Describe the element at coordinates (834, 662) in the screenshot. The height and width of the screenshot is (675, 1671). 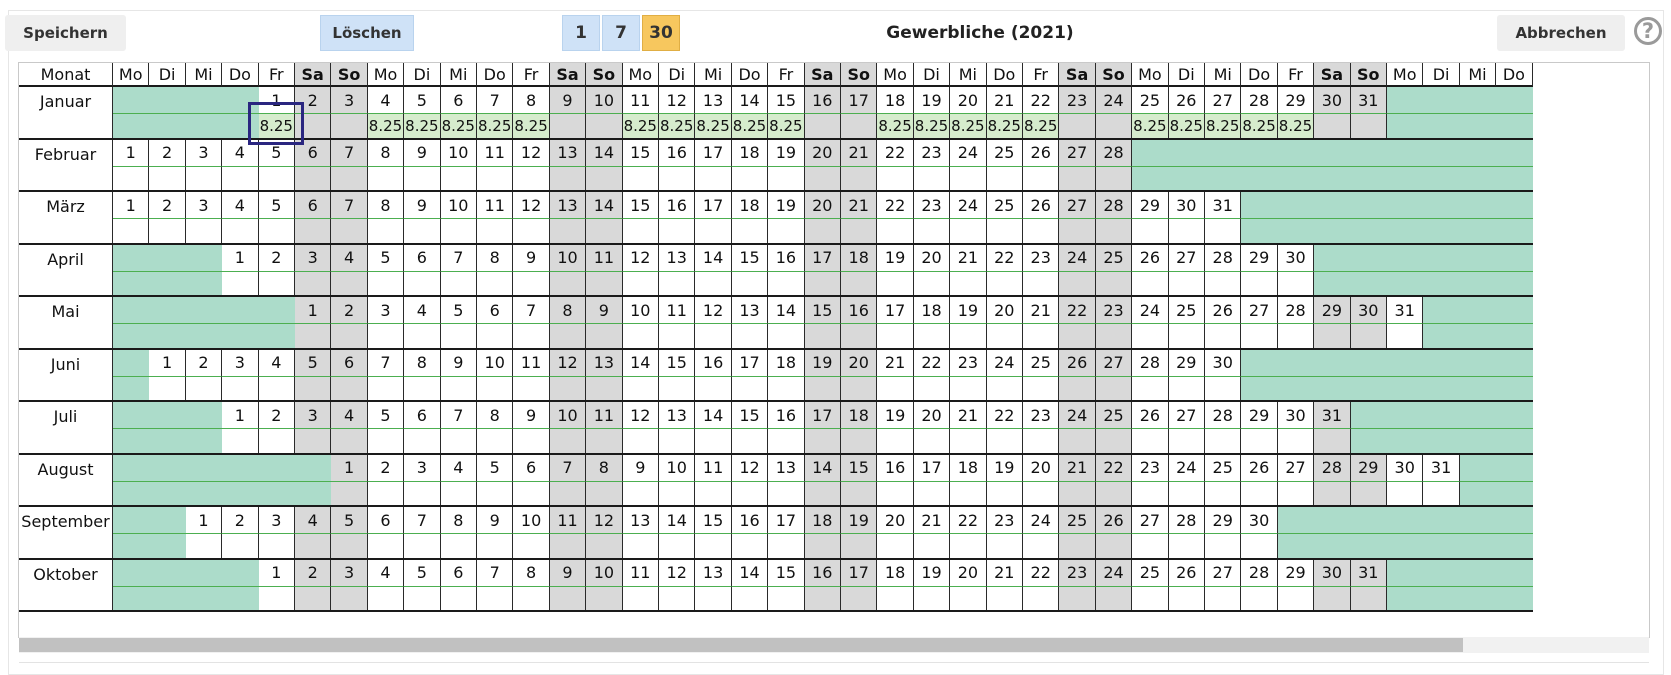
I see `footer-divider` at that location.